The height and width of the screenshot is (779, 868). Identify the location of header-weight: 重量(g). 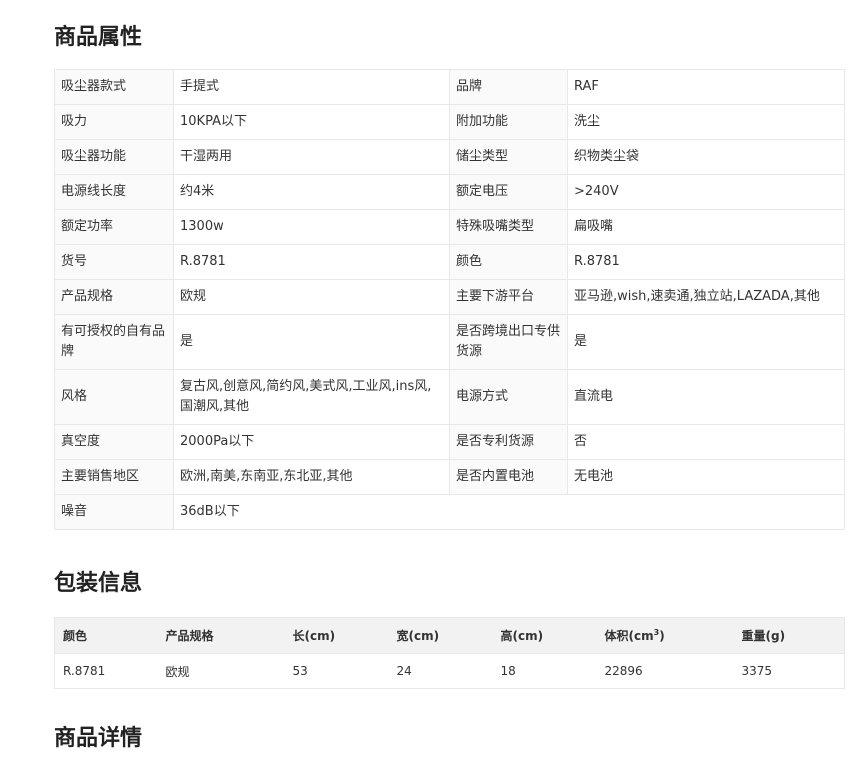
(789, 635).